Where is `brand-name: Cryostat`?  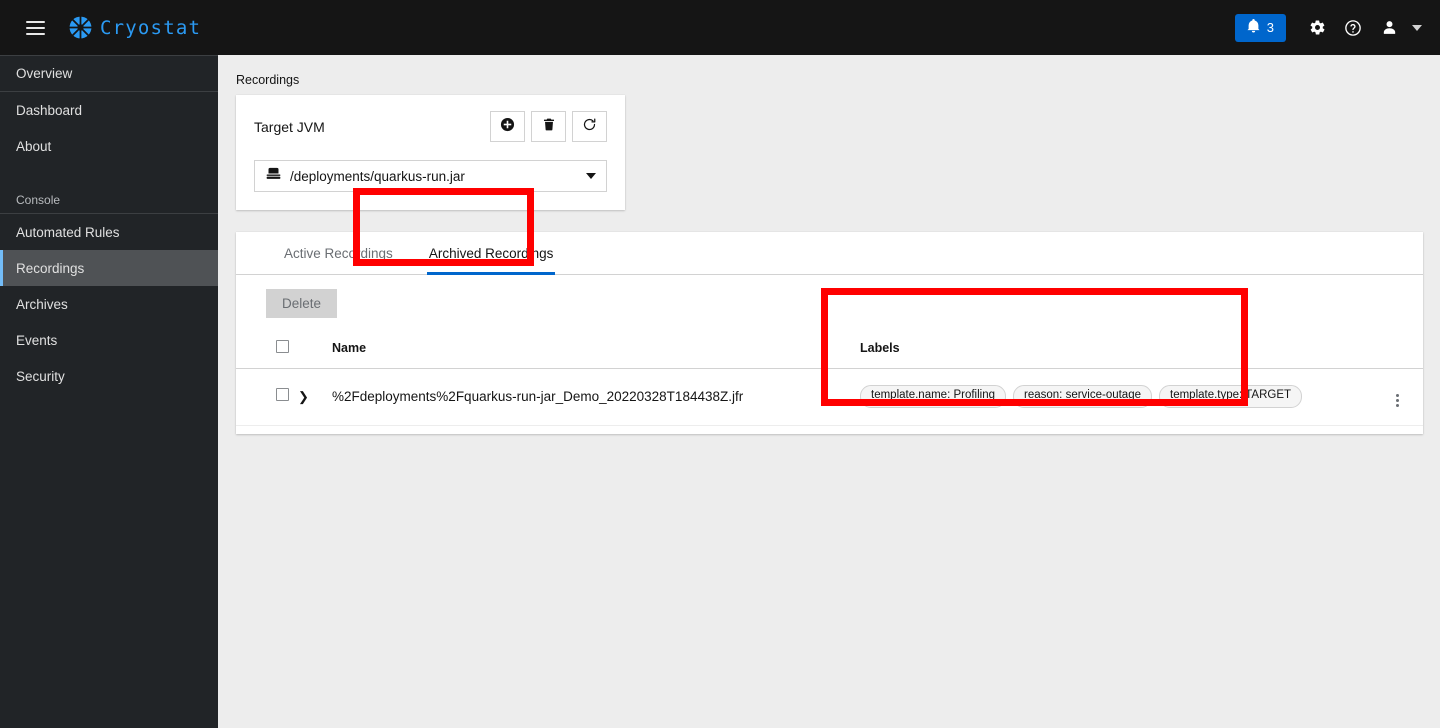
brand-name: Cryostat is located at coordinates (151, 27).